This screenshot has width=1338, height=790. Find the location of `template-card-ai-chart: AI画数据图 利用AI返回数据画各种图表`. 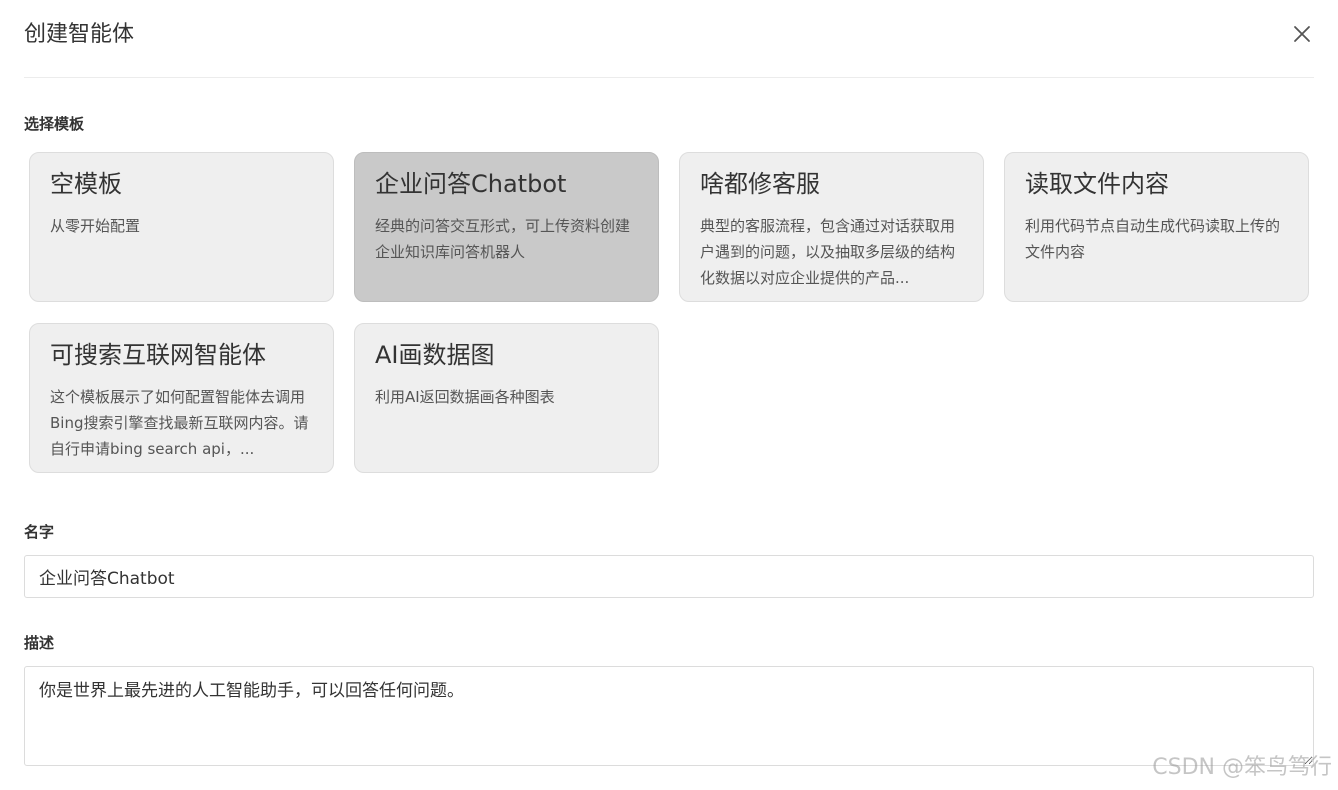

template-card-ai-chart: AI画数据图 利用AI返回数据画各种图表 is located at coordinates (506, 398).